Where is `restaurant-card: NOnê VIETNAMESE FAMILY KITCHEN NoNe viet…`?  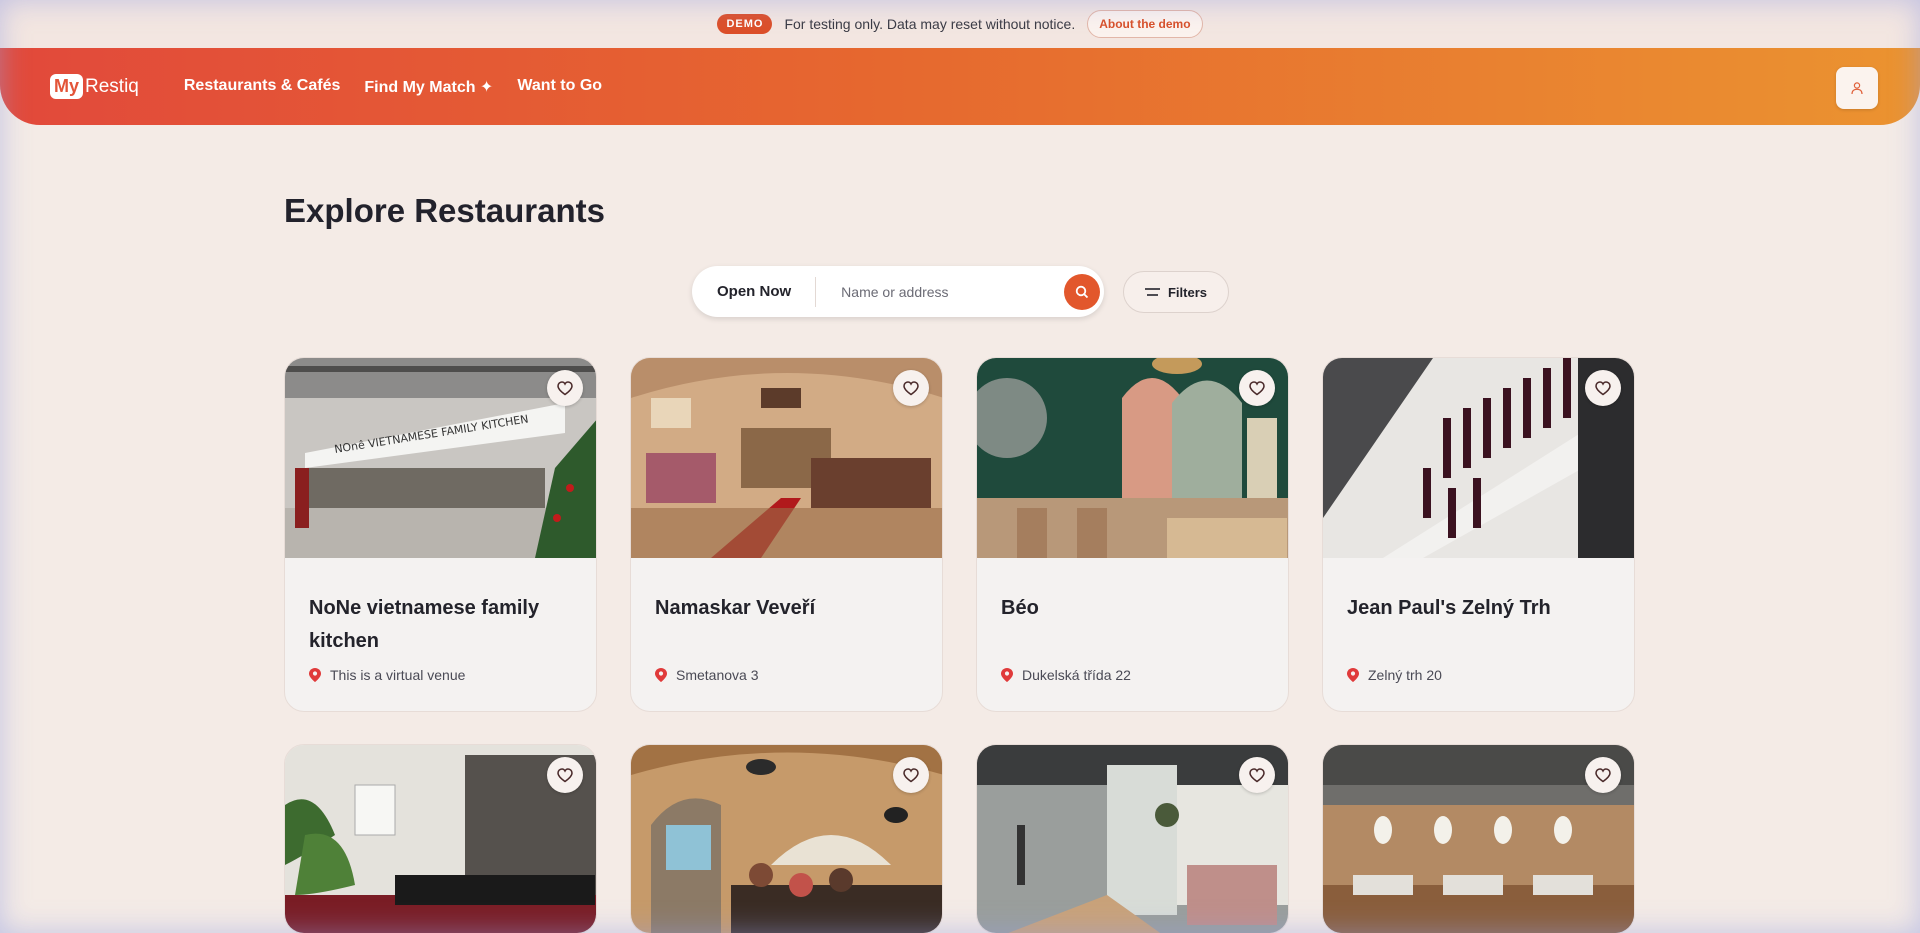
restaurant-card: NOnê VIETNAMESE FAMILY KITCHEN NoNe viet… is located at coordinates (440, 534).